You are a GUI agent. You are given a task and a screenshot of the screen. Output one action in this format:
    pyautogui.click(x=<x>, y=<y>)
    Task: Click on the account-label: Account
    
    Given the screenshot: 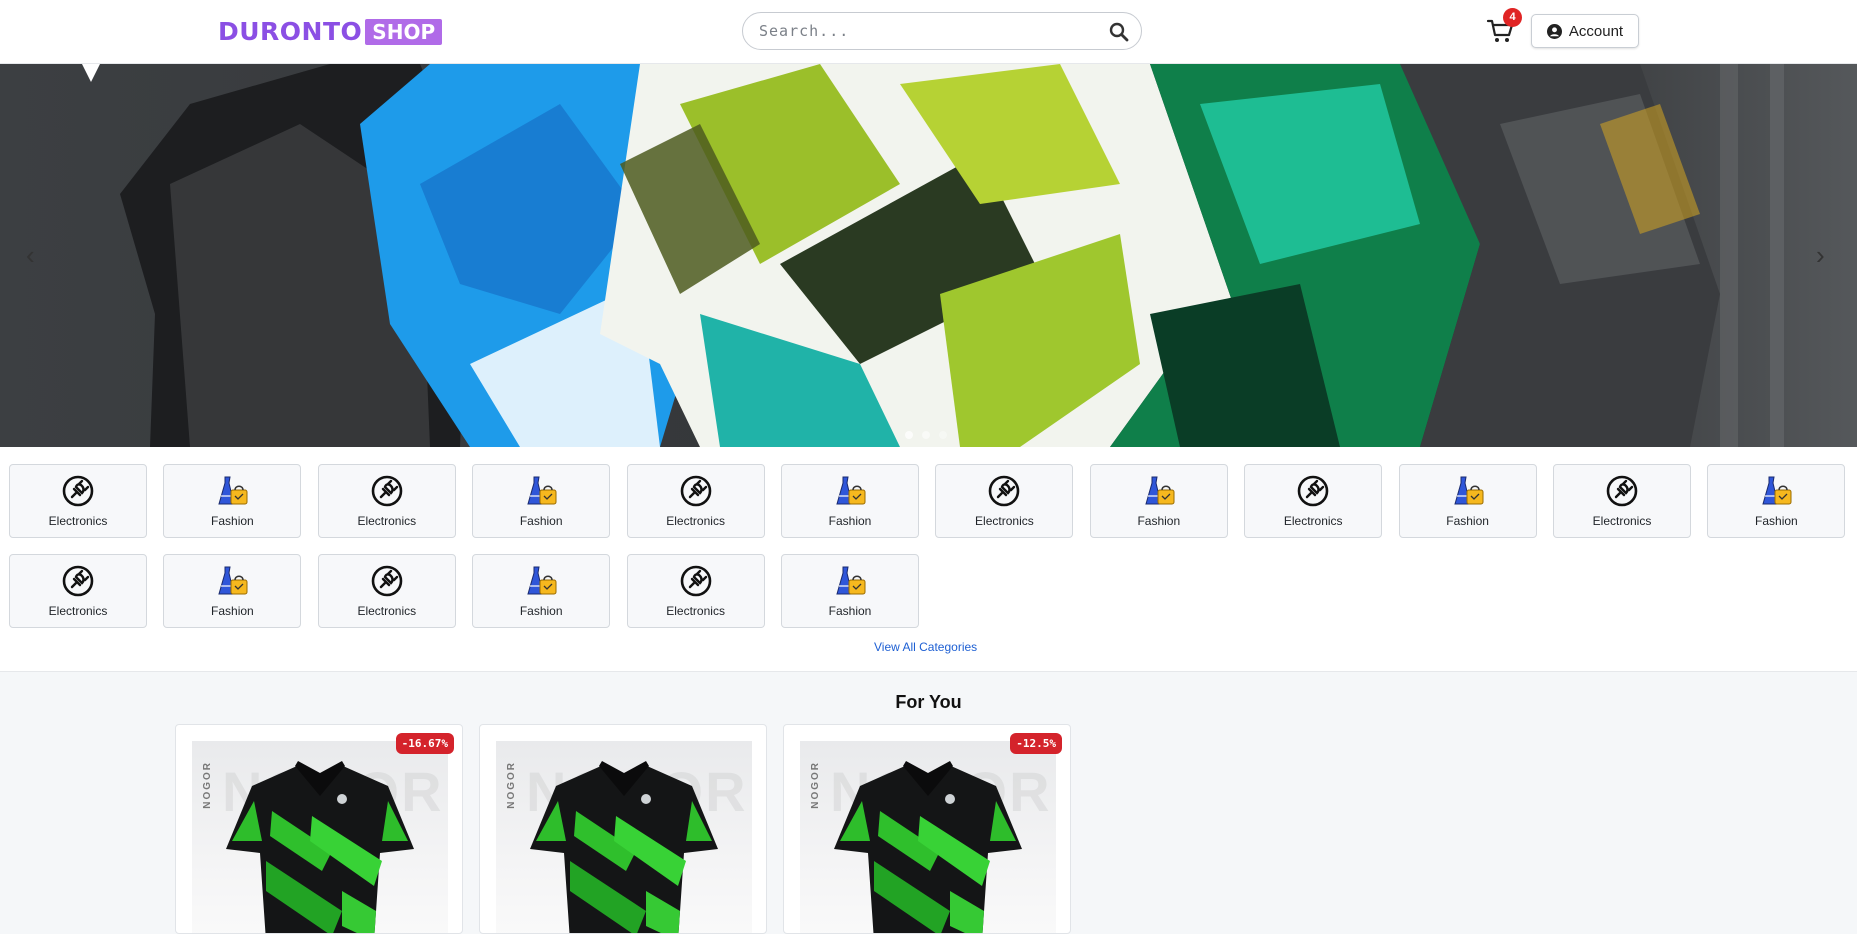 What is the action you would take?
    pyautogui.click(x=1596, y=31)
    